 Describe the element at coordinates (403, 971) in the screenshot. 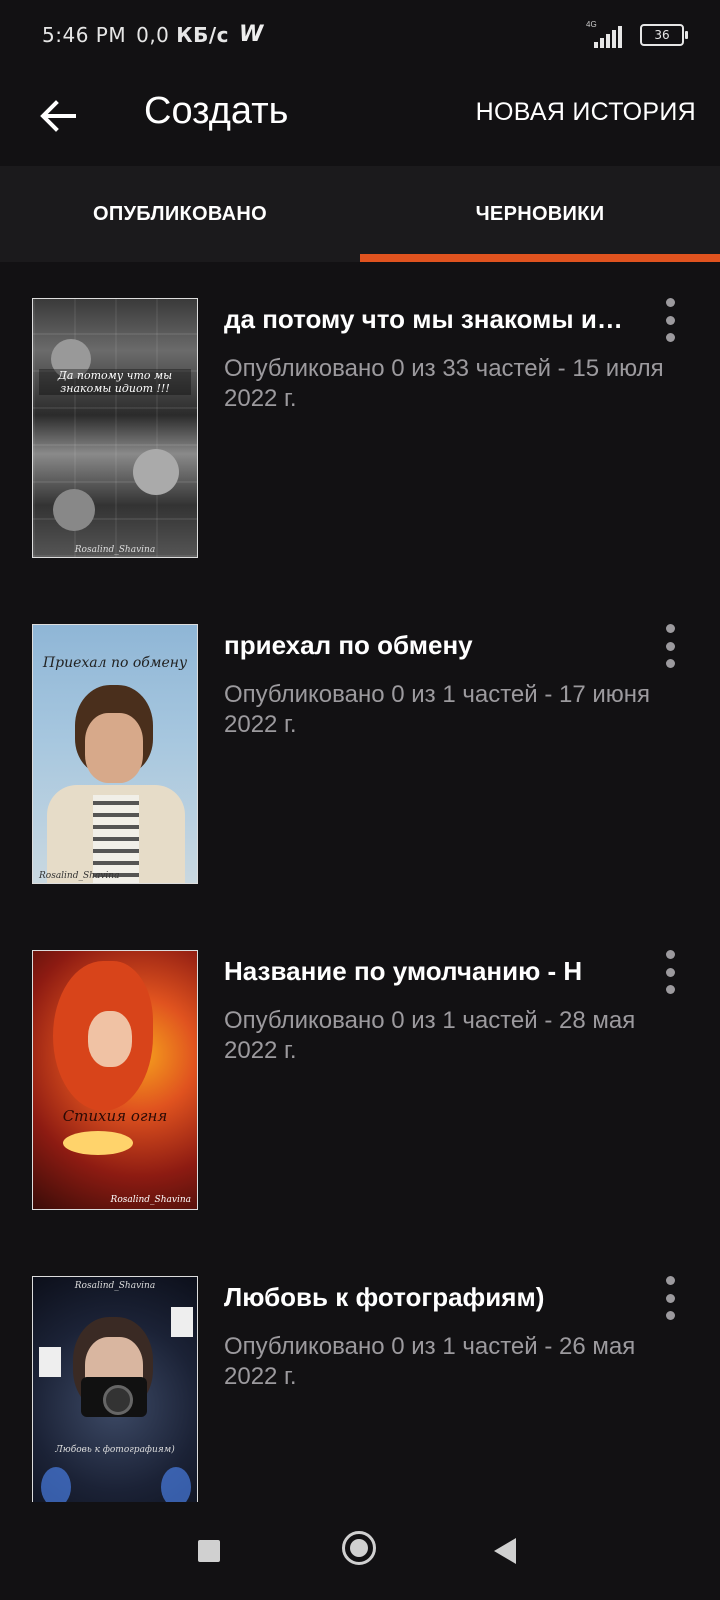

I see `story-title: Название по умолчанию - Н` at that location.